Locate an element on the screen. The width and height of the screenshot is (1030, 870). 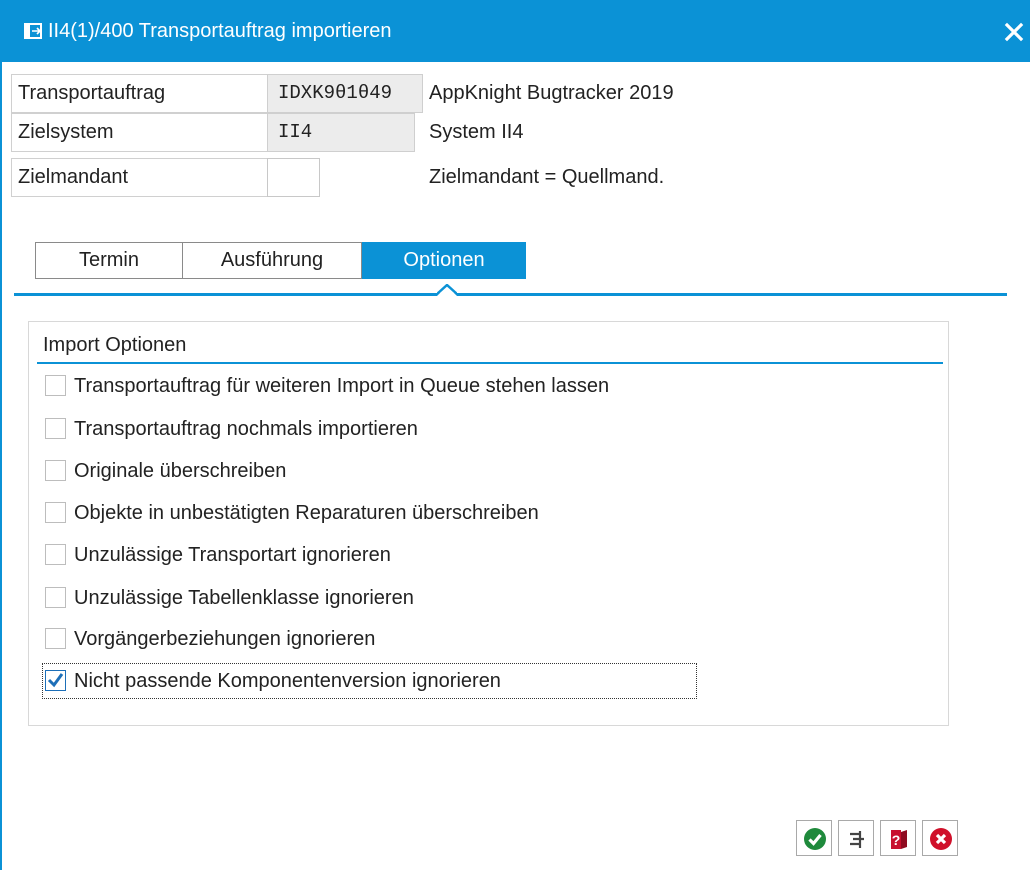
checkbox-checked is located at coordinates (55, 680).